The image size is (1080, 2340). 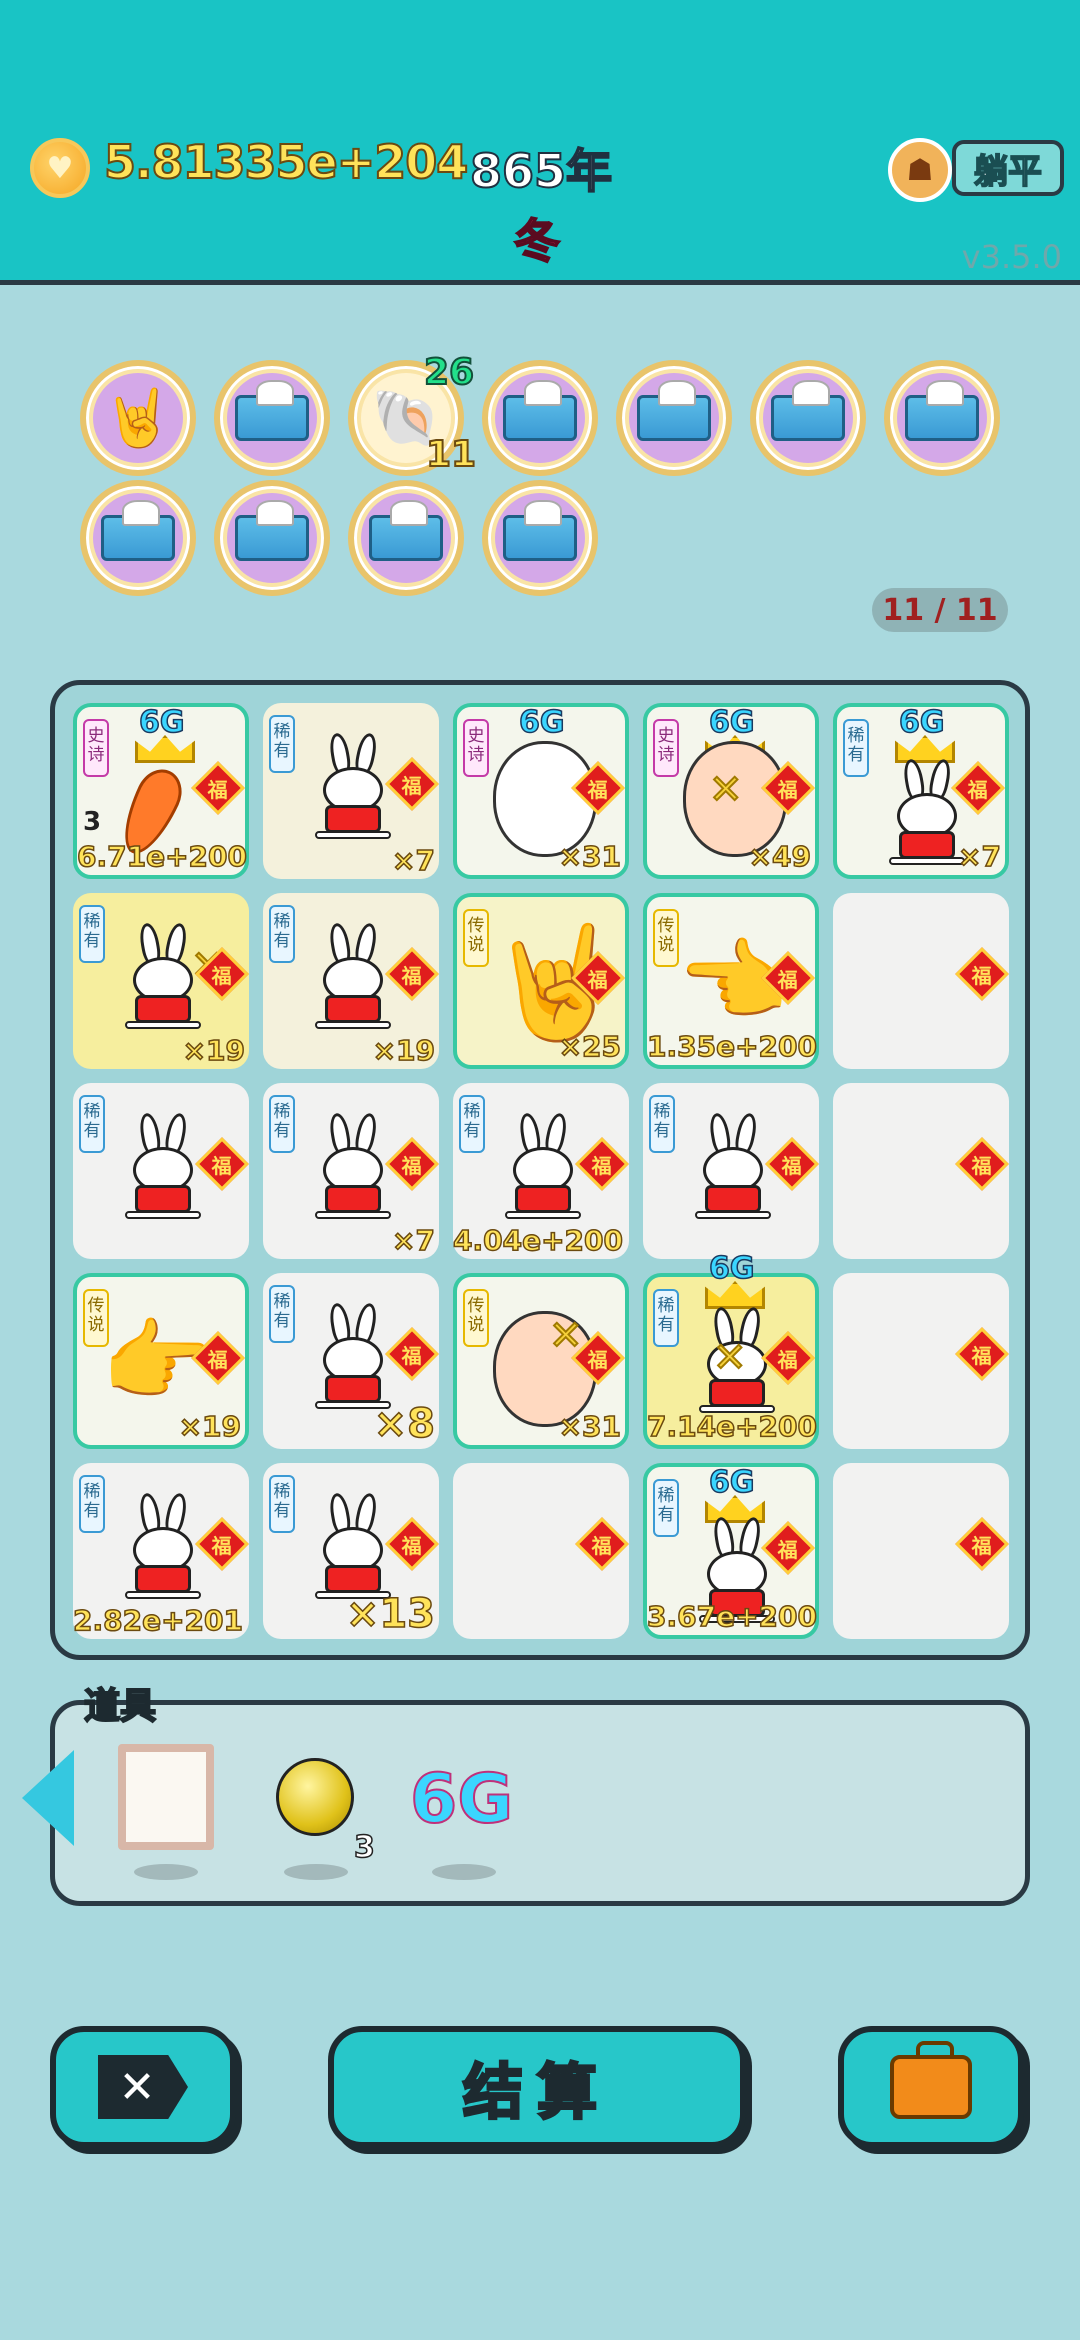 I want to click on item-counter: 11 / 11, so click(x=940, y=610).